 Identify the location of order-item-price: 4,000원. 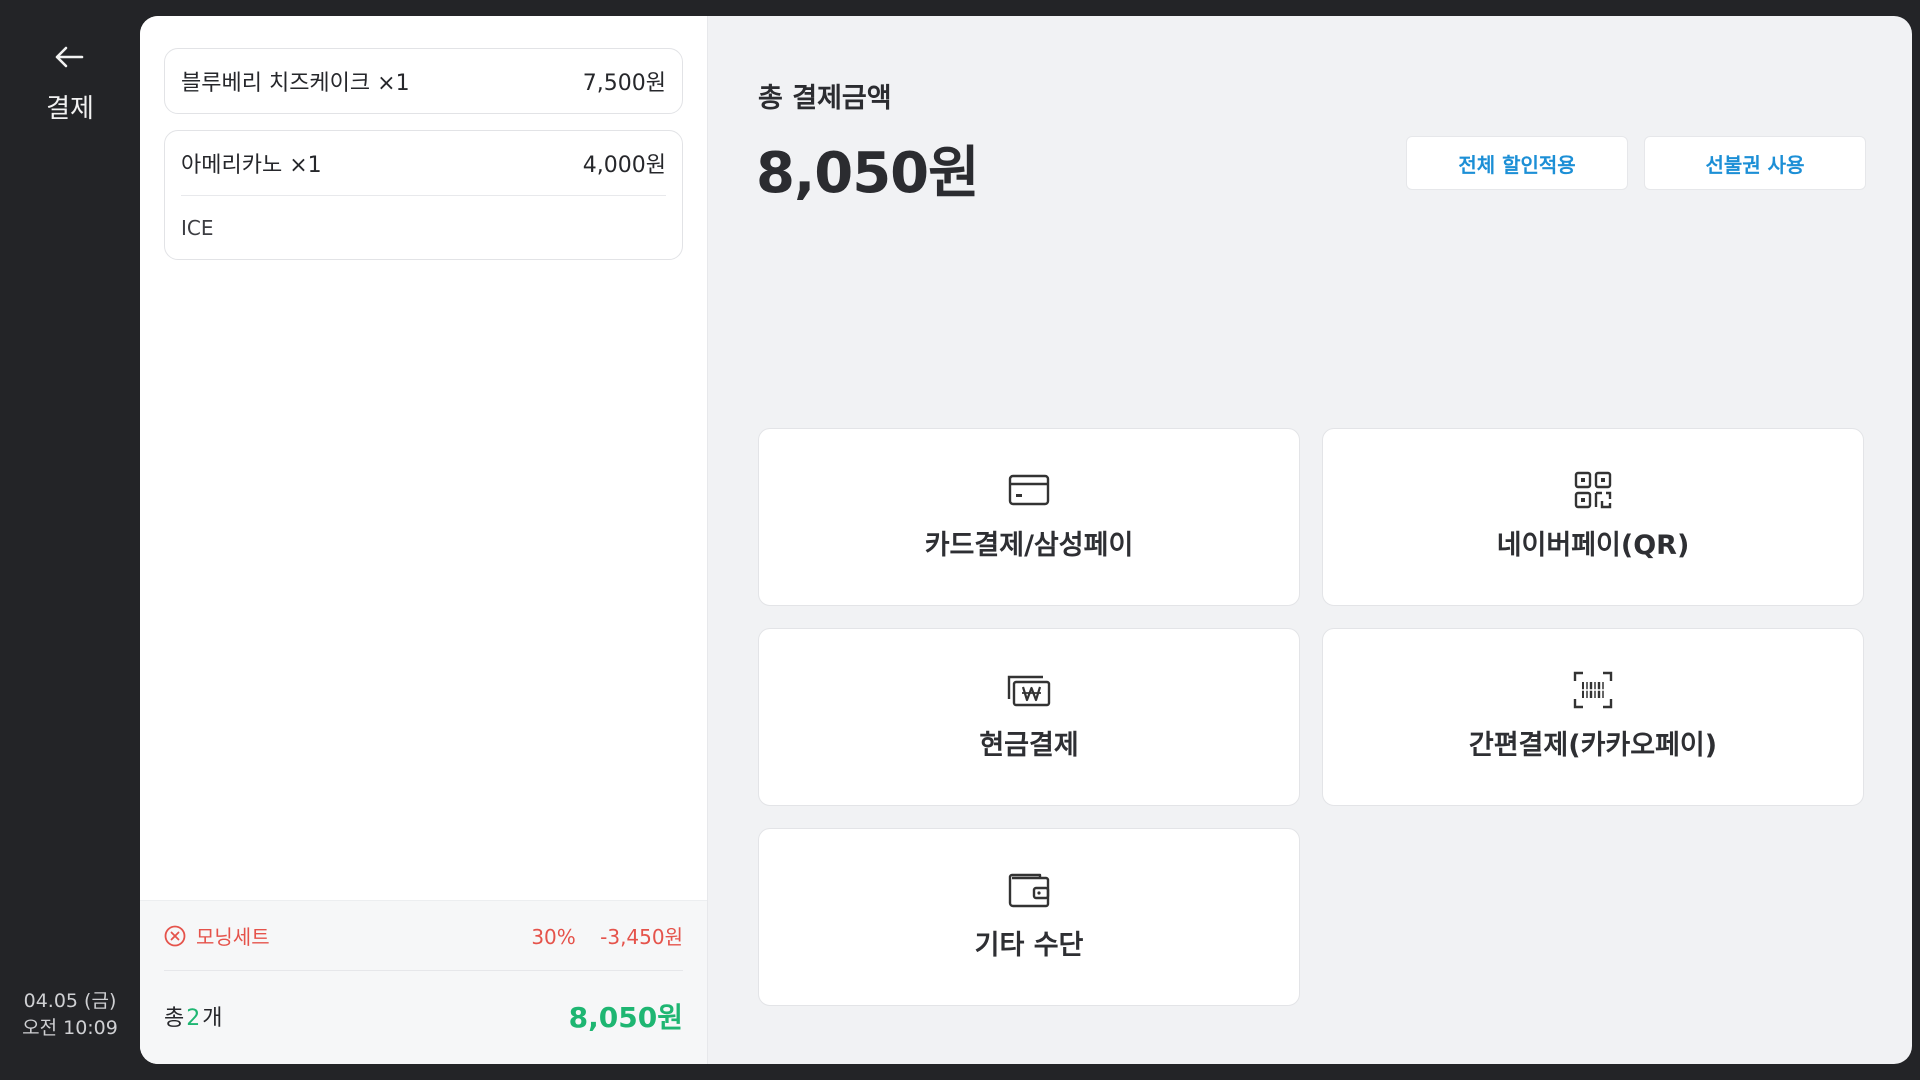
(624, 165).